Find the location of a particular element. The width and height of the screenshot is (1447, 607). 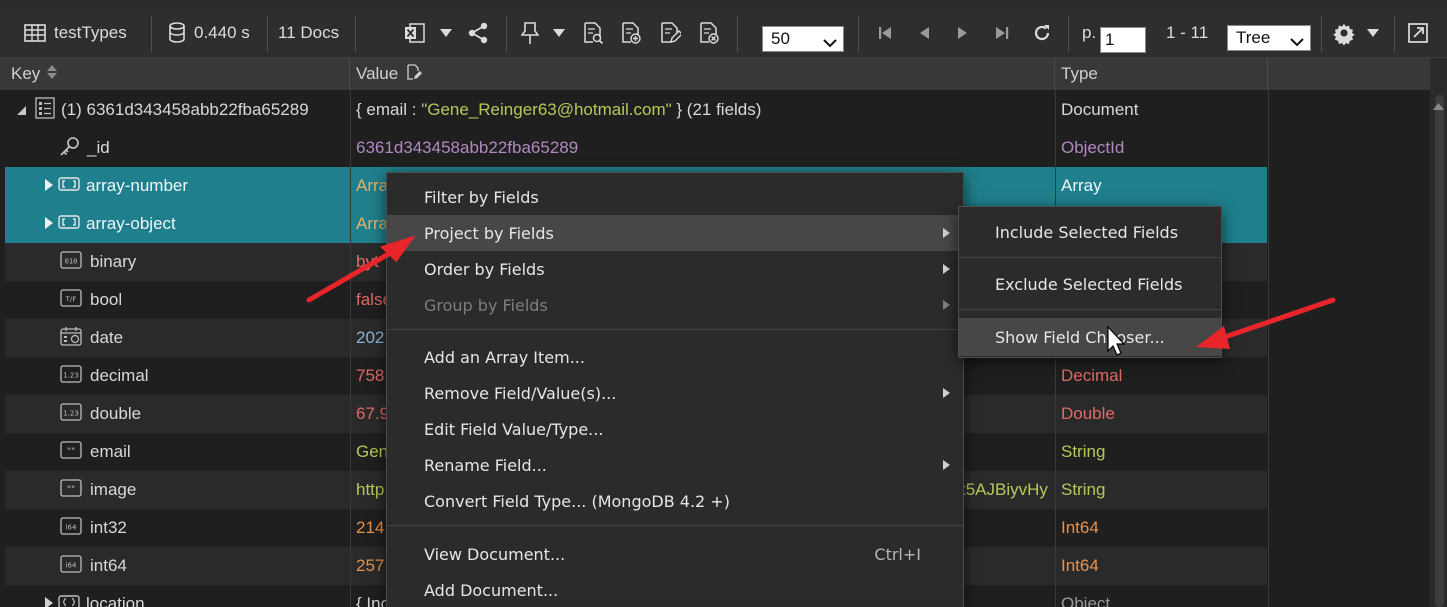

document-add-icon is located at coordinates (631, 33).